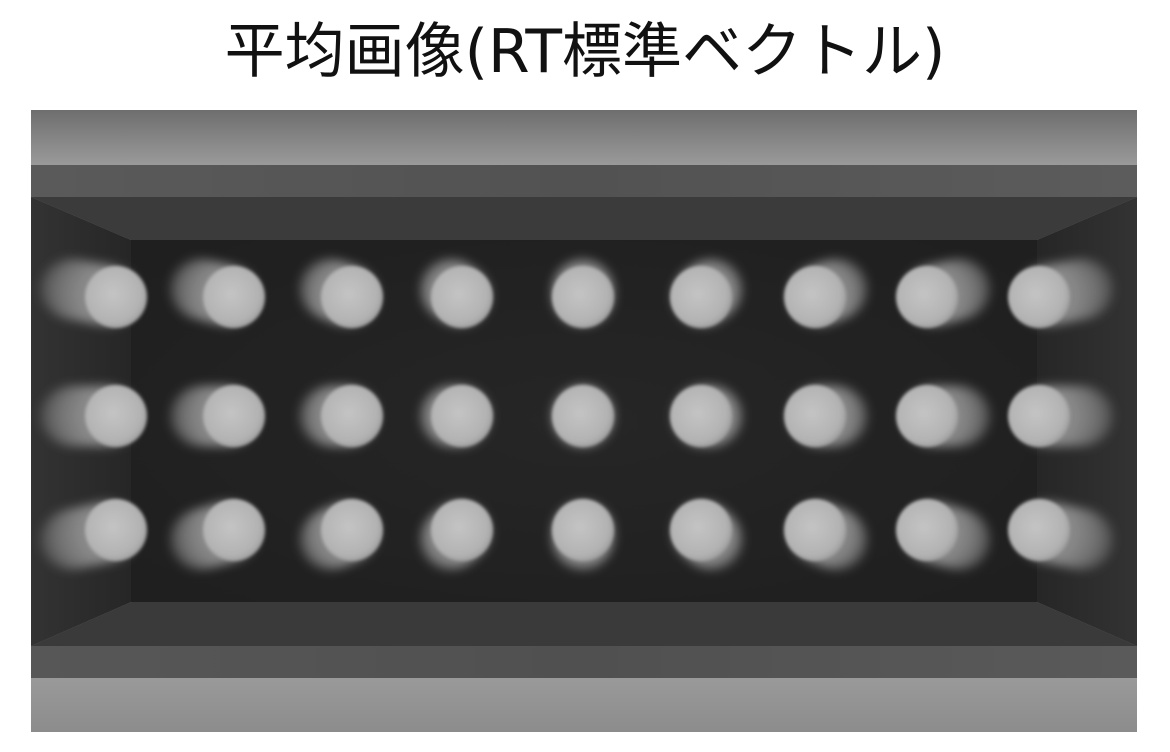 This screenshot has height=752, width=1170. What do you see at coordinates (584, 662) in the screenshot?
I see `bottom-inner-band` at bounding box center [584, 662].